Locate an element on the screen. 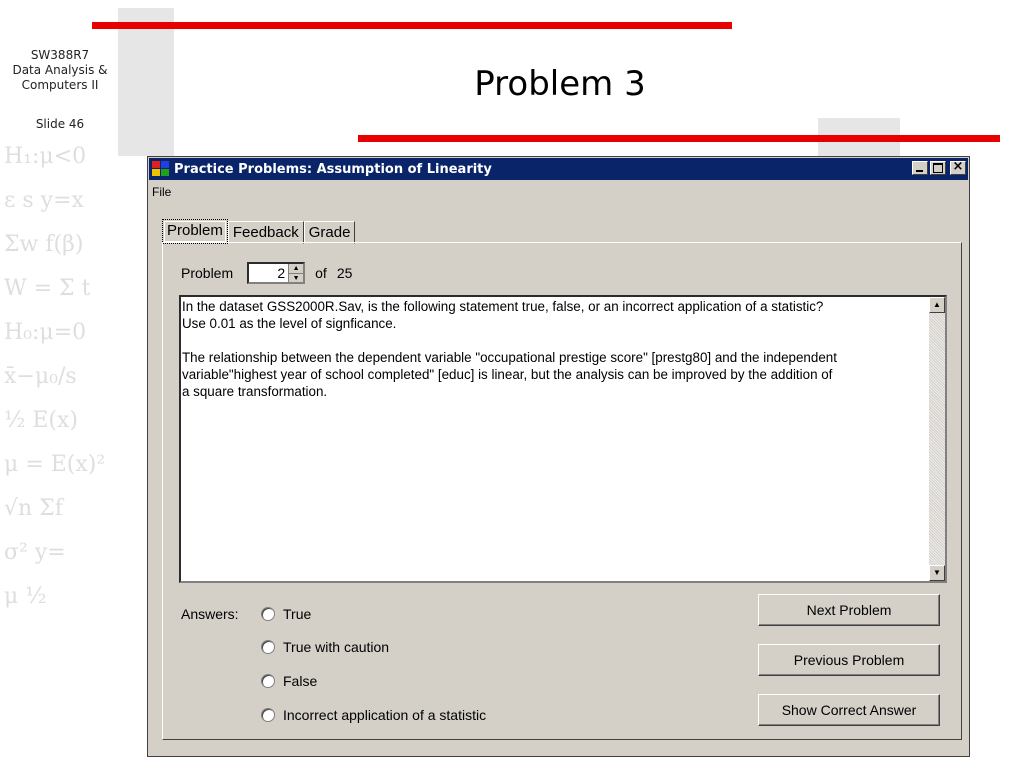 The width and height of the screenshot is (1024, 768). close-icon: × is located at coordinates (958, 166).